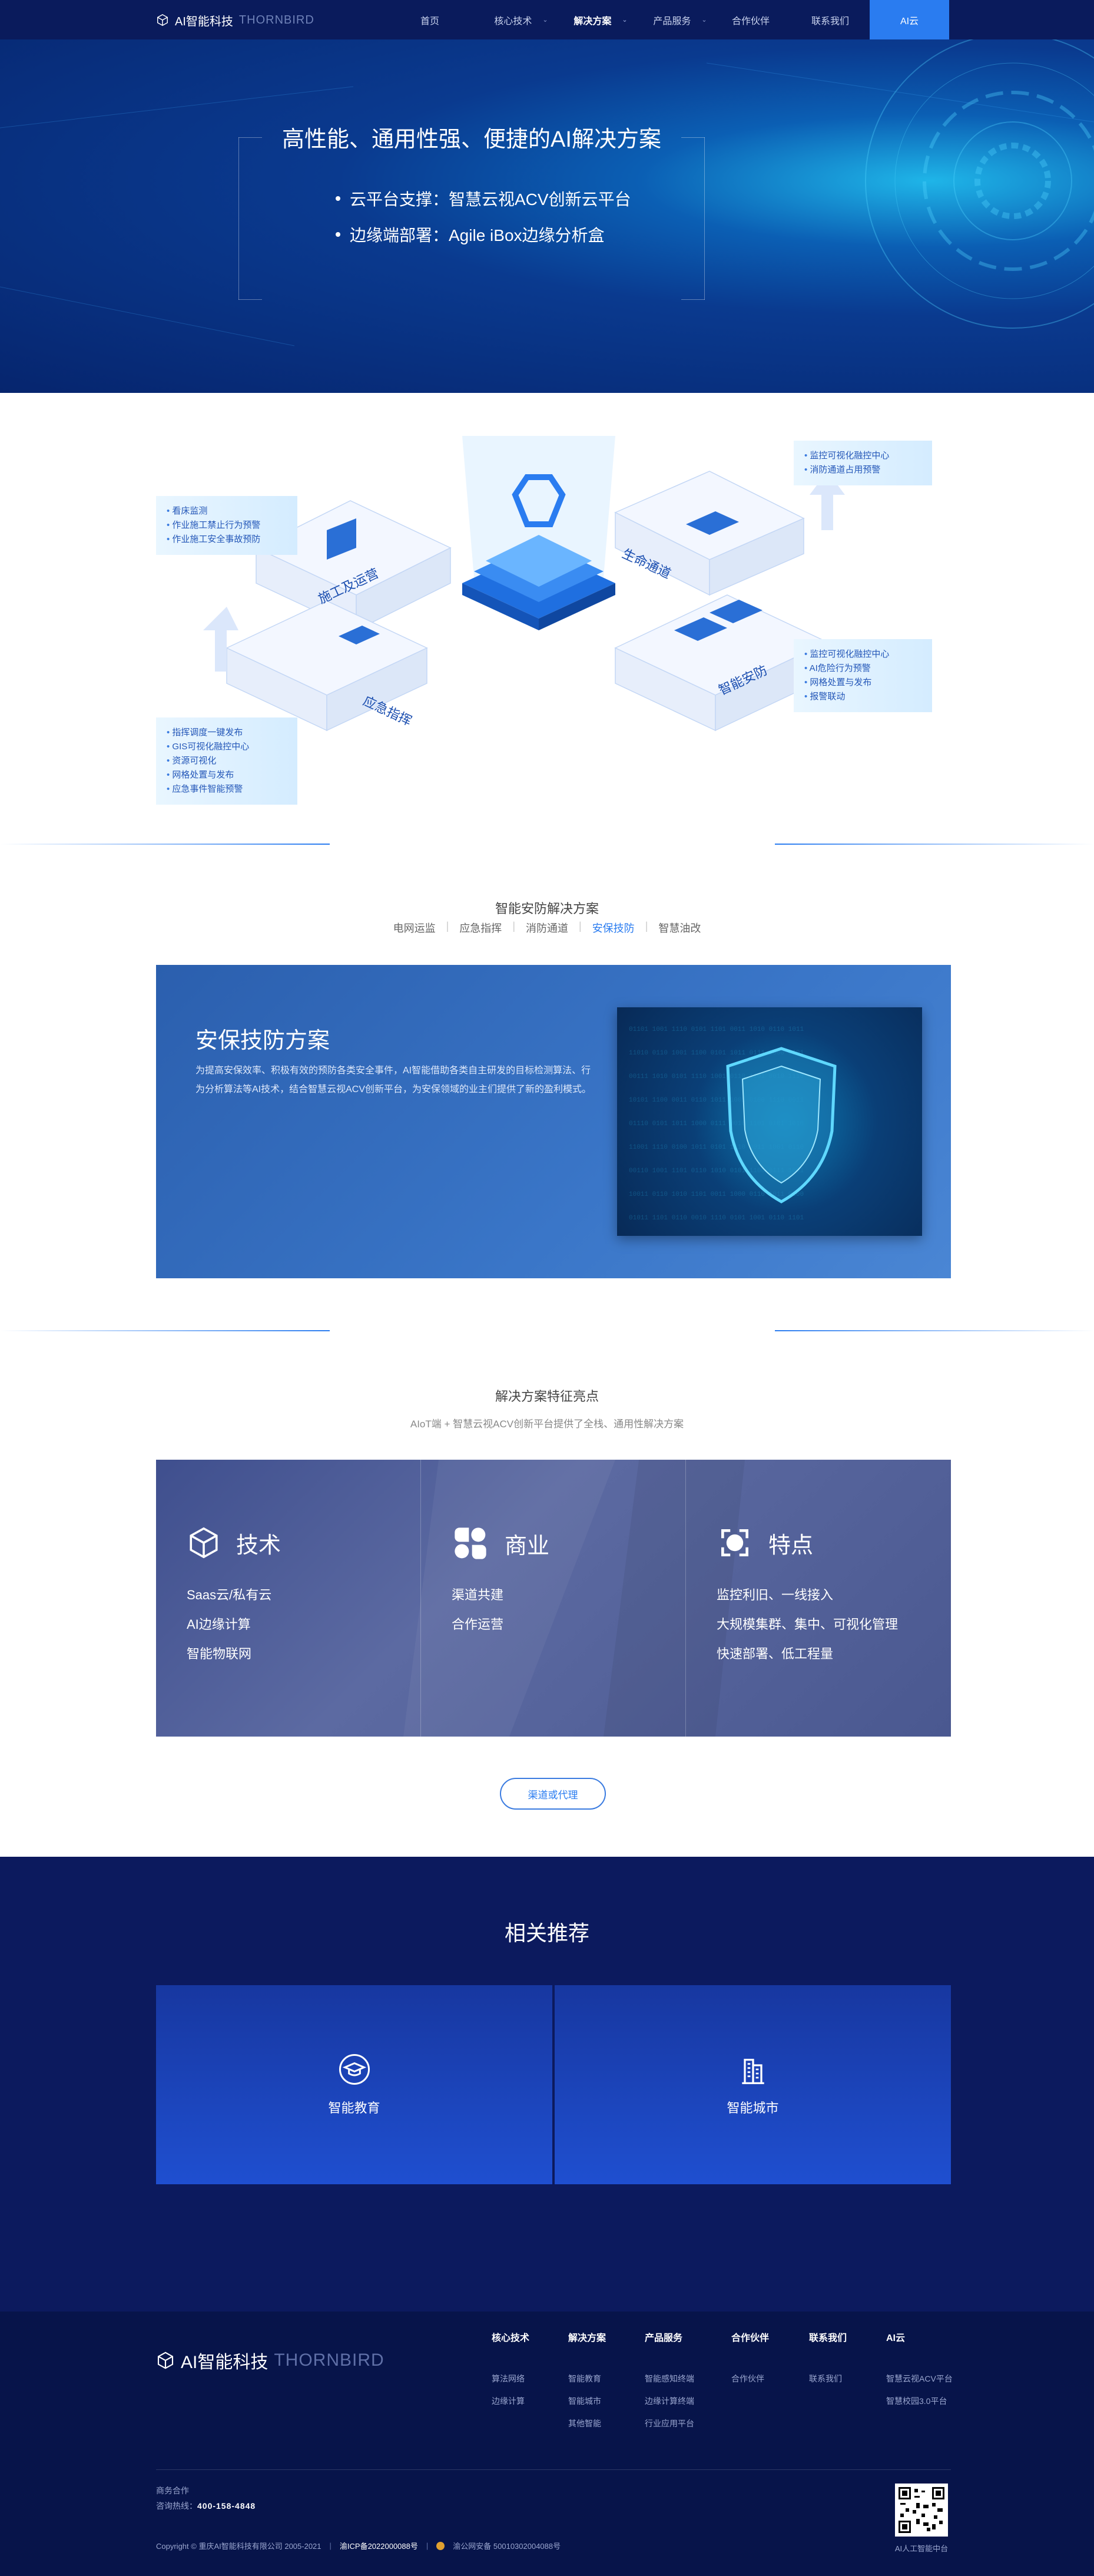 The image size is (1094, 2576). I want to click on nav-contact: 联系我们, so click(830, 19).